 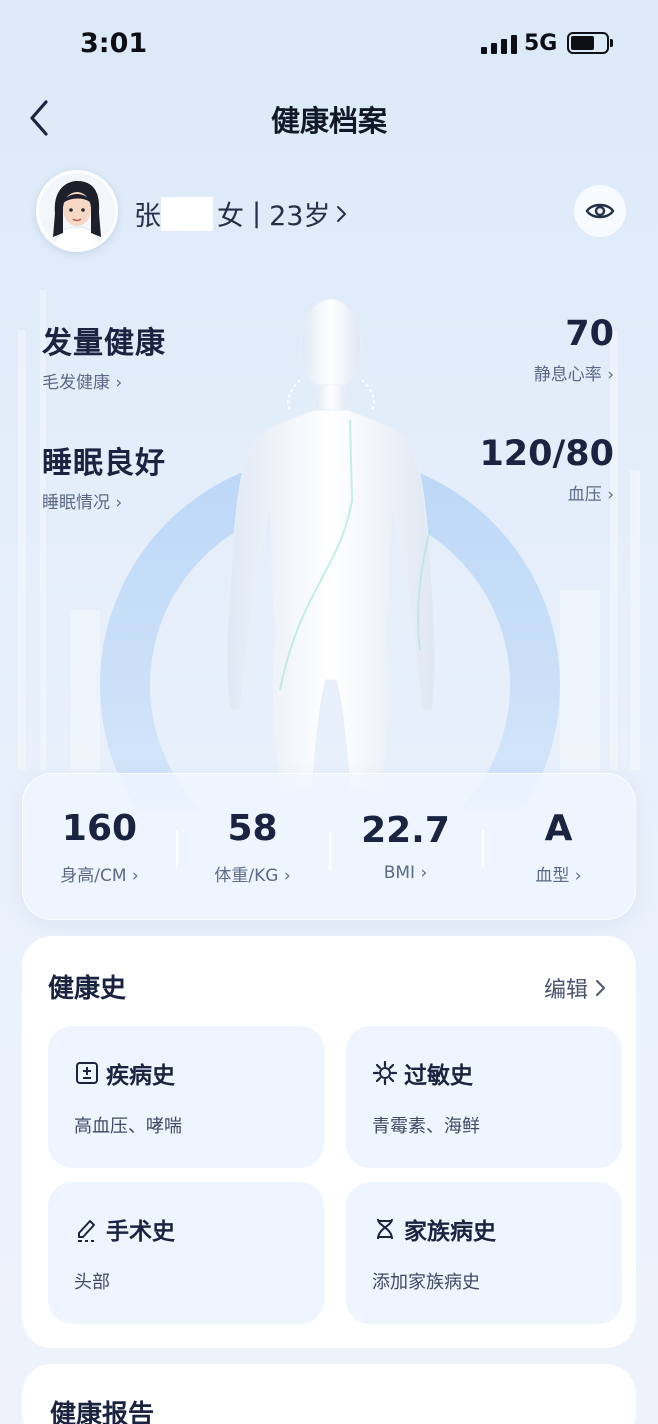 I want to click on heart-rate-metric: 70 静息心率 ›, so click(x=574, y=349).